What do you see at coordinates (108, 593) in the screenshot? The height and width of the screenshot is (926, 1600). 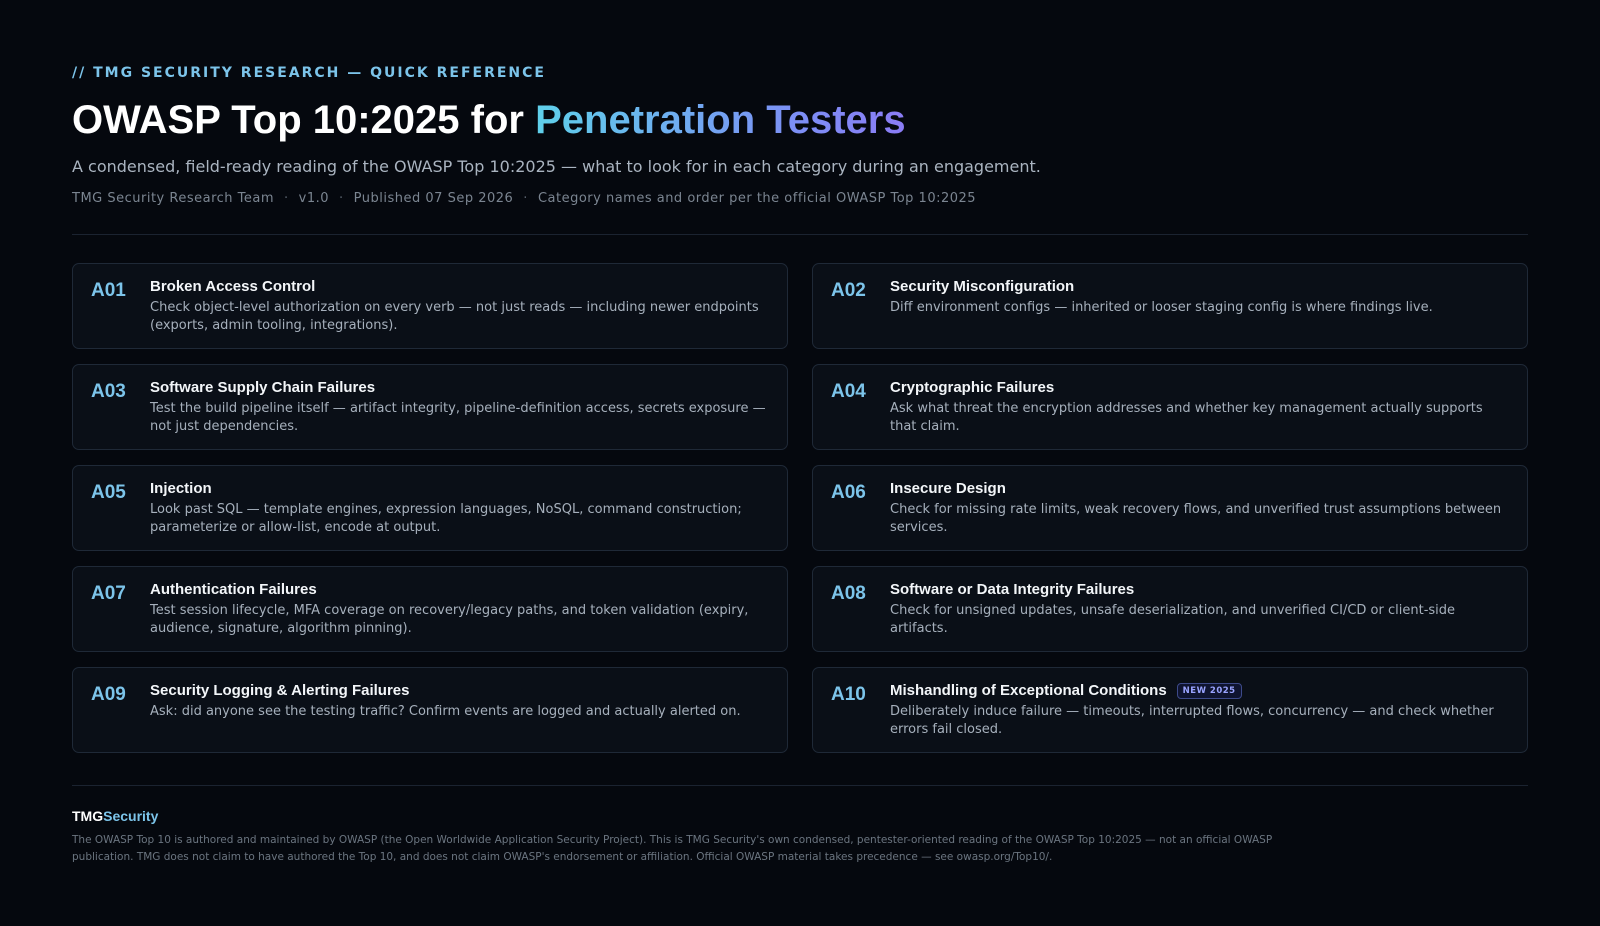 I see `category-code: A07` at bounding box center [108, 593].